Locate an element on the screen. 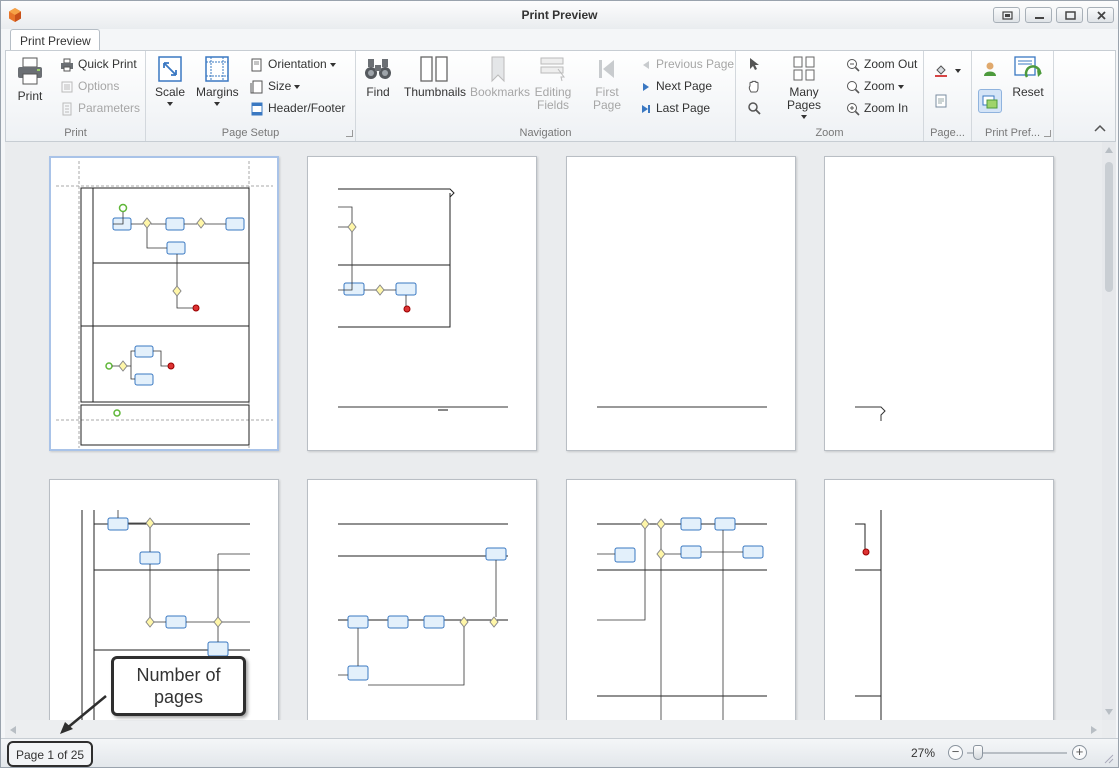 The width and height of the screenshot is (1119, 768). last-page-button: Last Page is located at coordinates (675, 110).